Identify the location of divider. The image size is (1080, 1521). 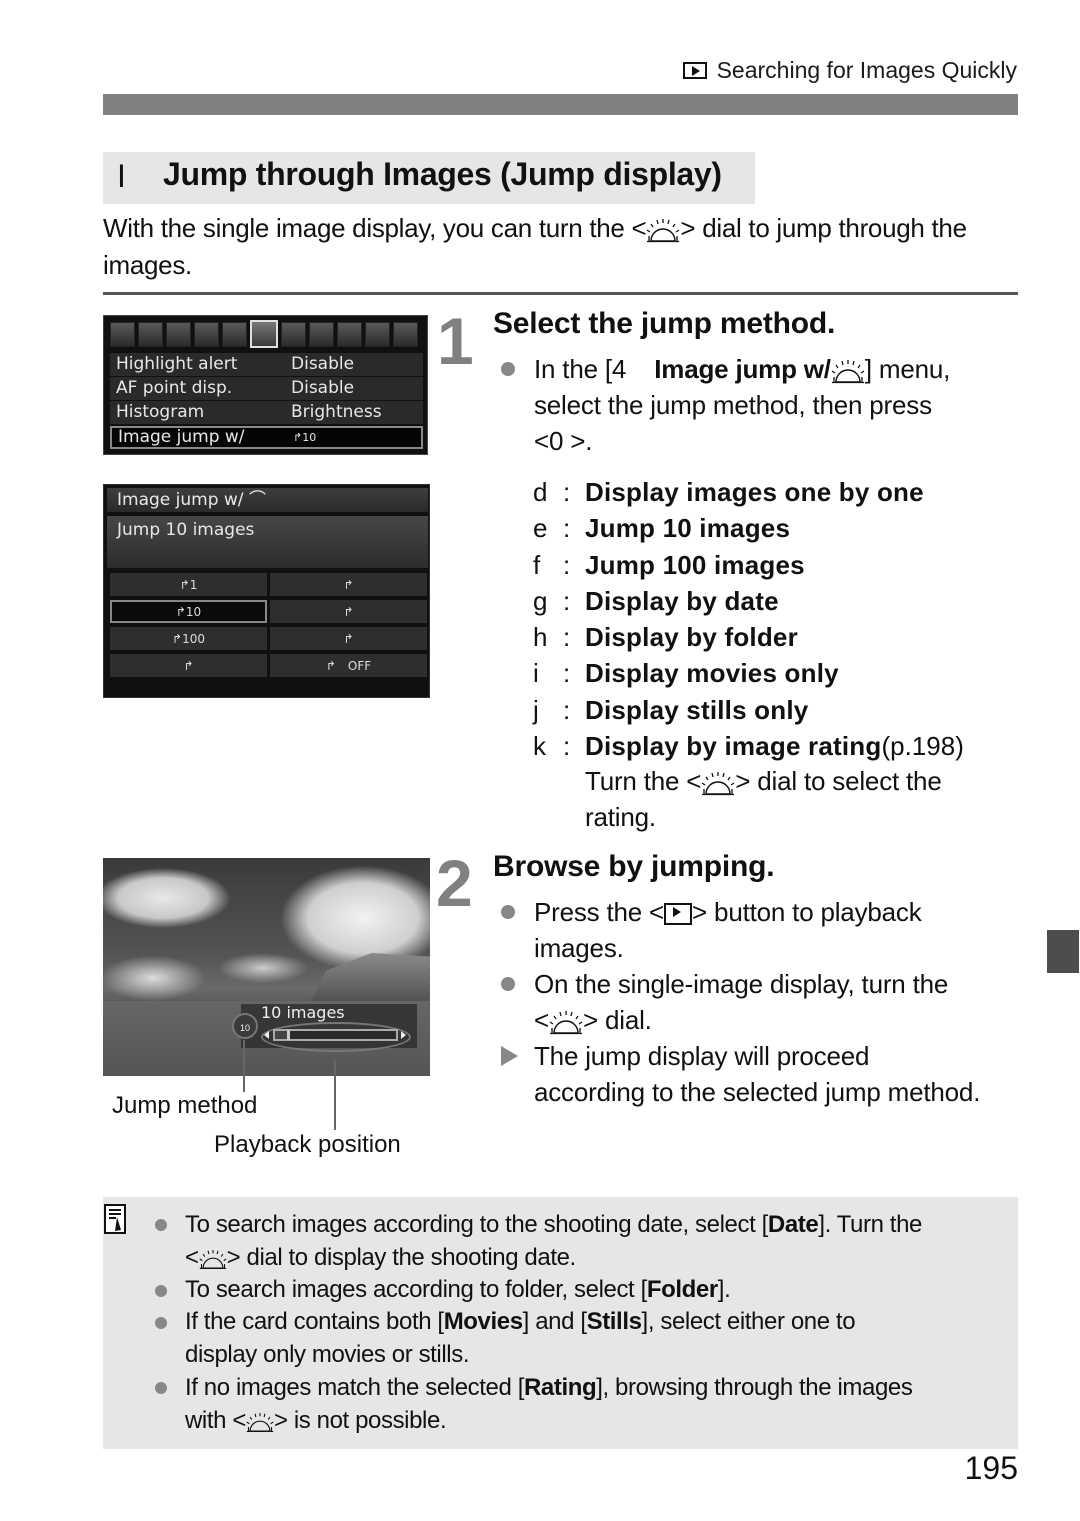
(560, 293).